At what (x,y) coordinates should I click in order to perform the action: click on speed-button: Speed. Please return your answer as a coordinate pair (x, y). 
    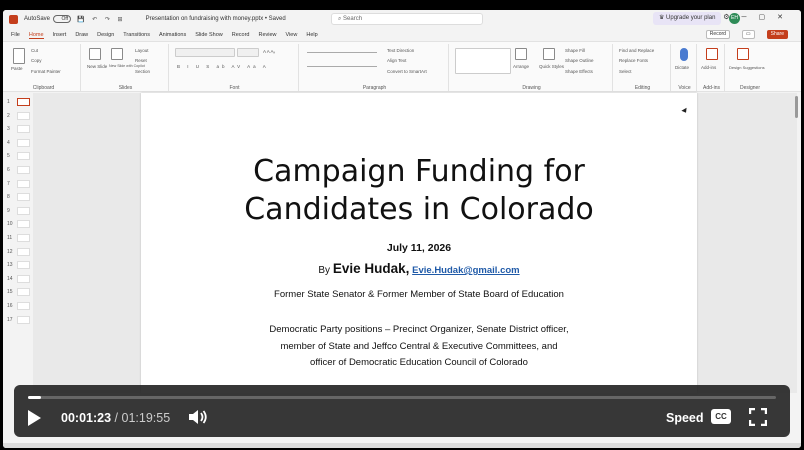
    Looking at the image, I should click on (685, 418).